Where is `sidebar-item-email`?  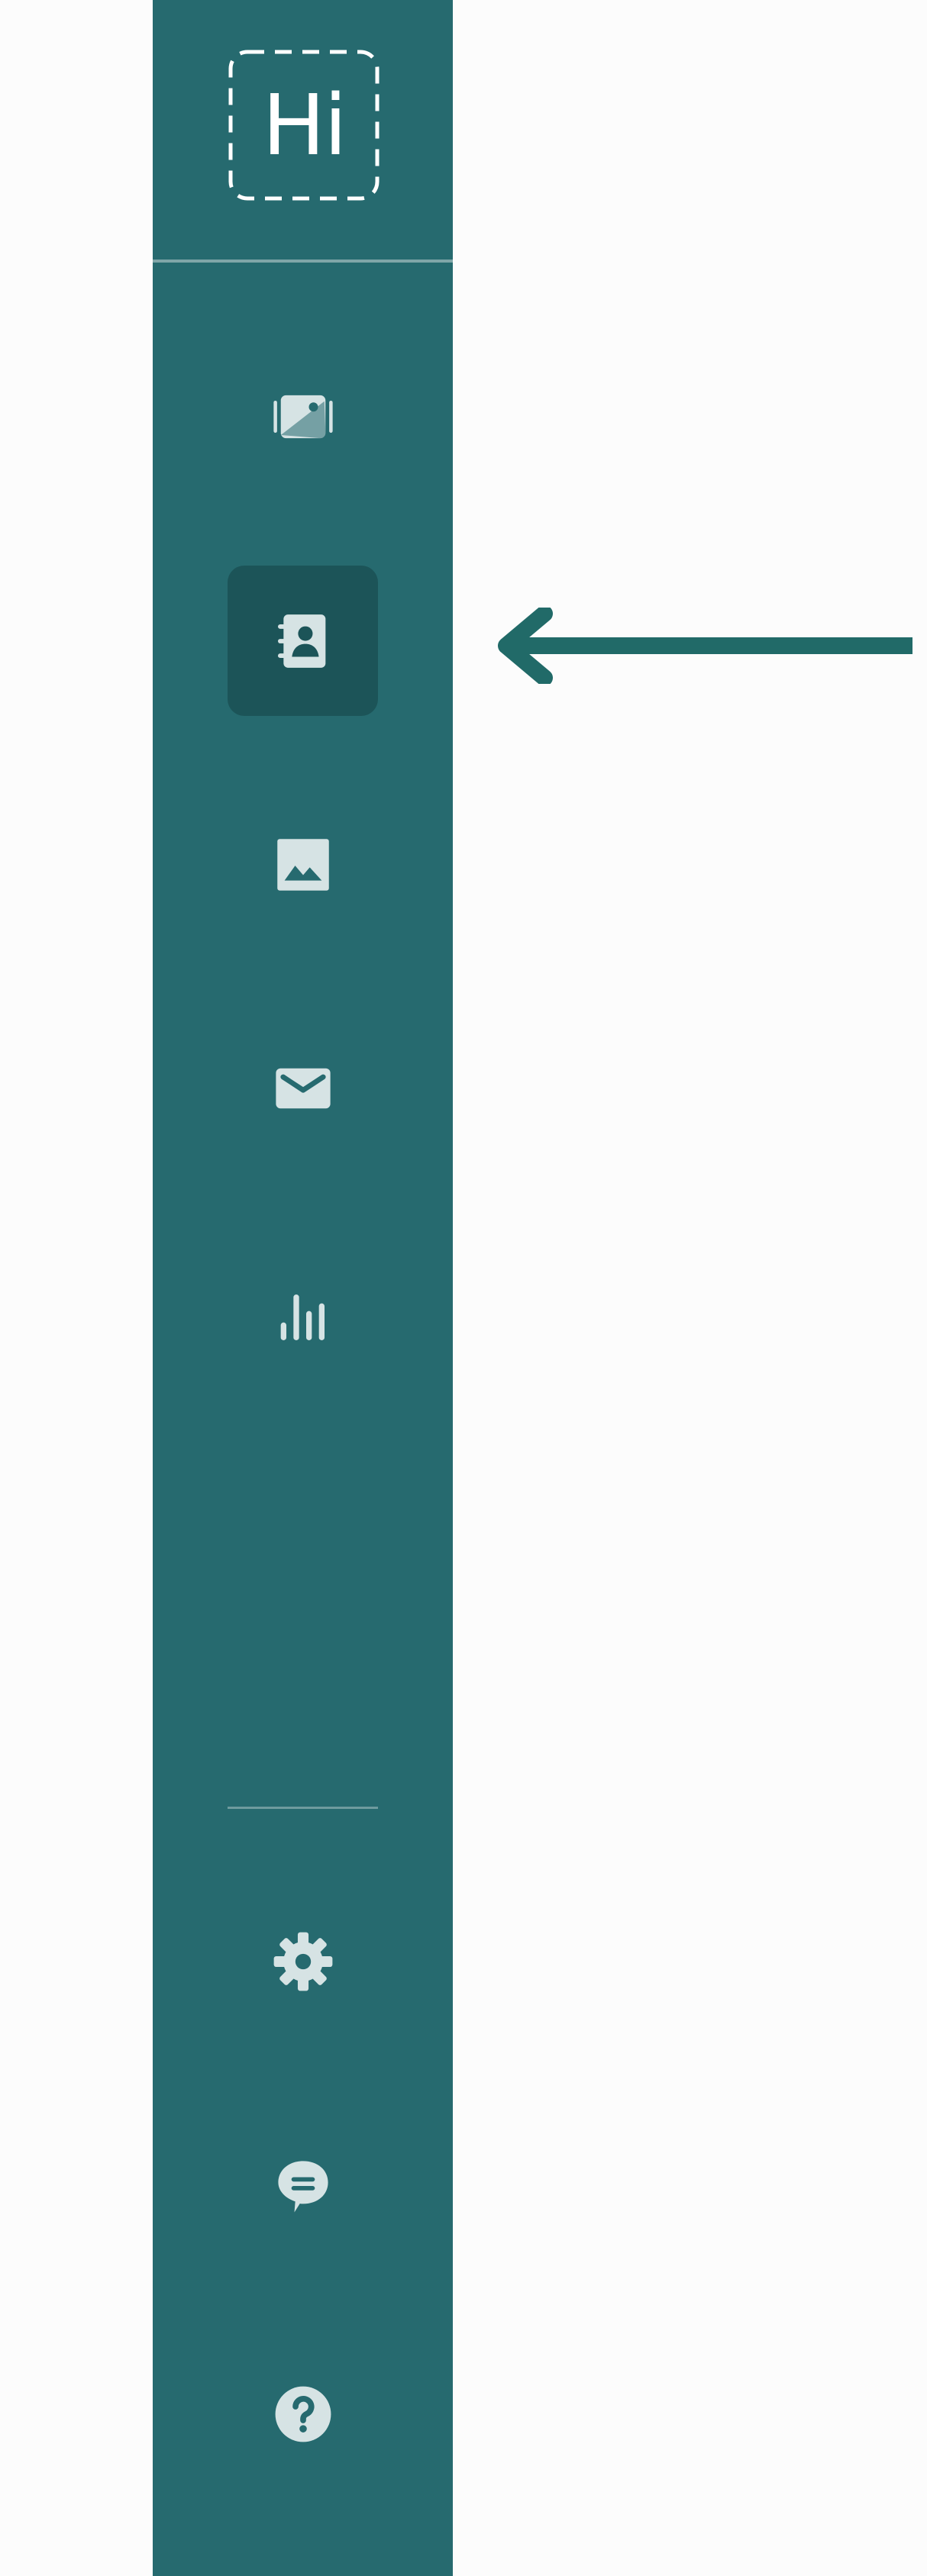
sidebar-item-email is located at coordinates (303, 1088).